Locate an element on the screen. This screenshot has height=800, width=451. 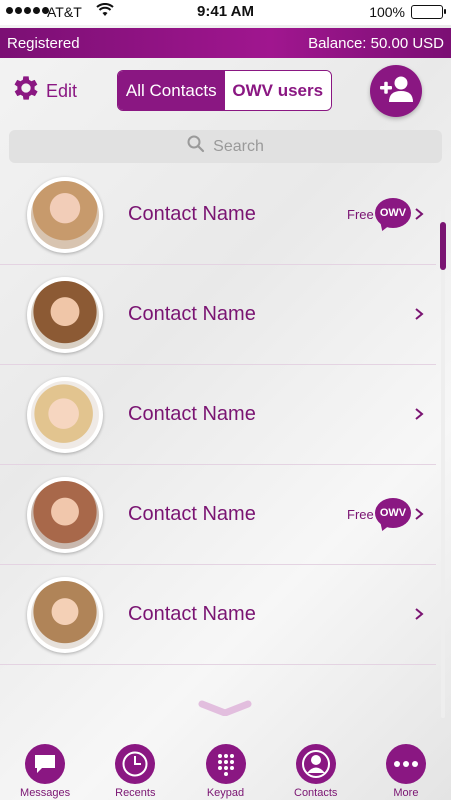
tab-more: More is located at coordinates (406, 770).